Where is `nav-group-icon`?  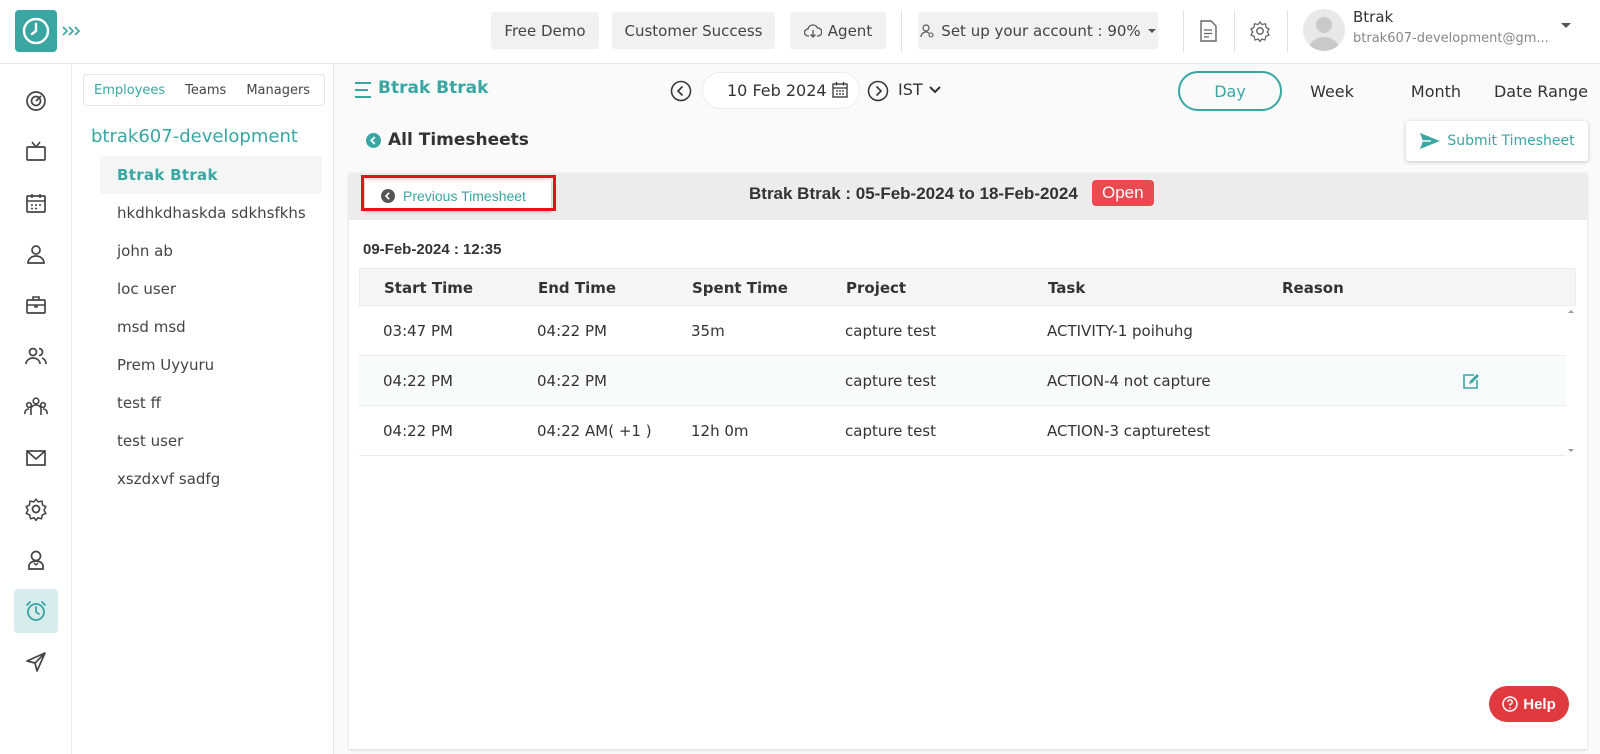 nav-group-icon is located at coordinates (36, 407).